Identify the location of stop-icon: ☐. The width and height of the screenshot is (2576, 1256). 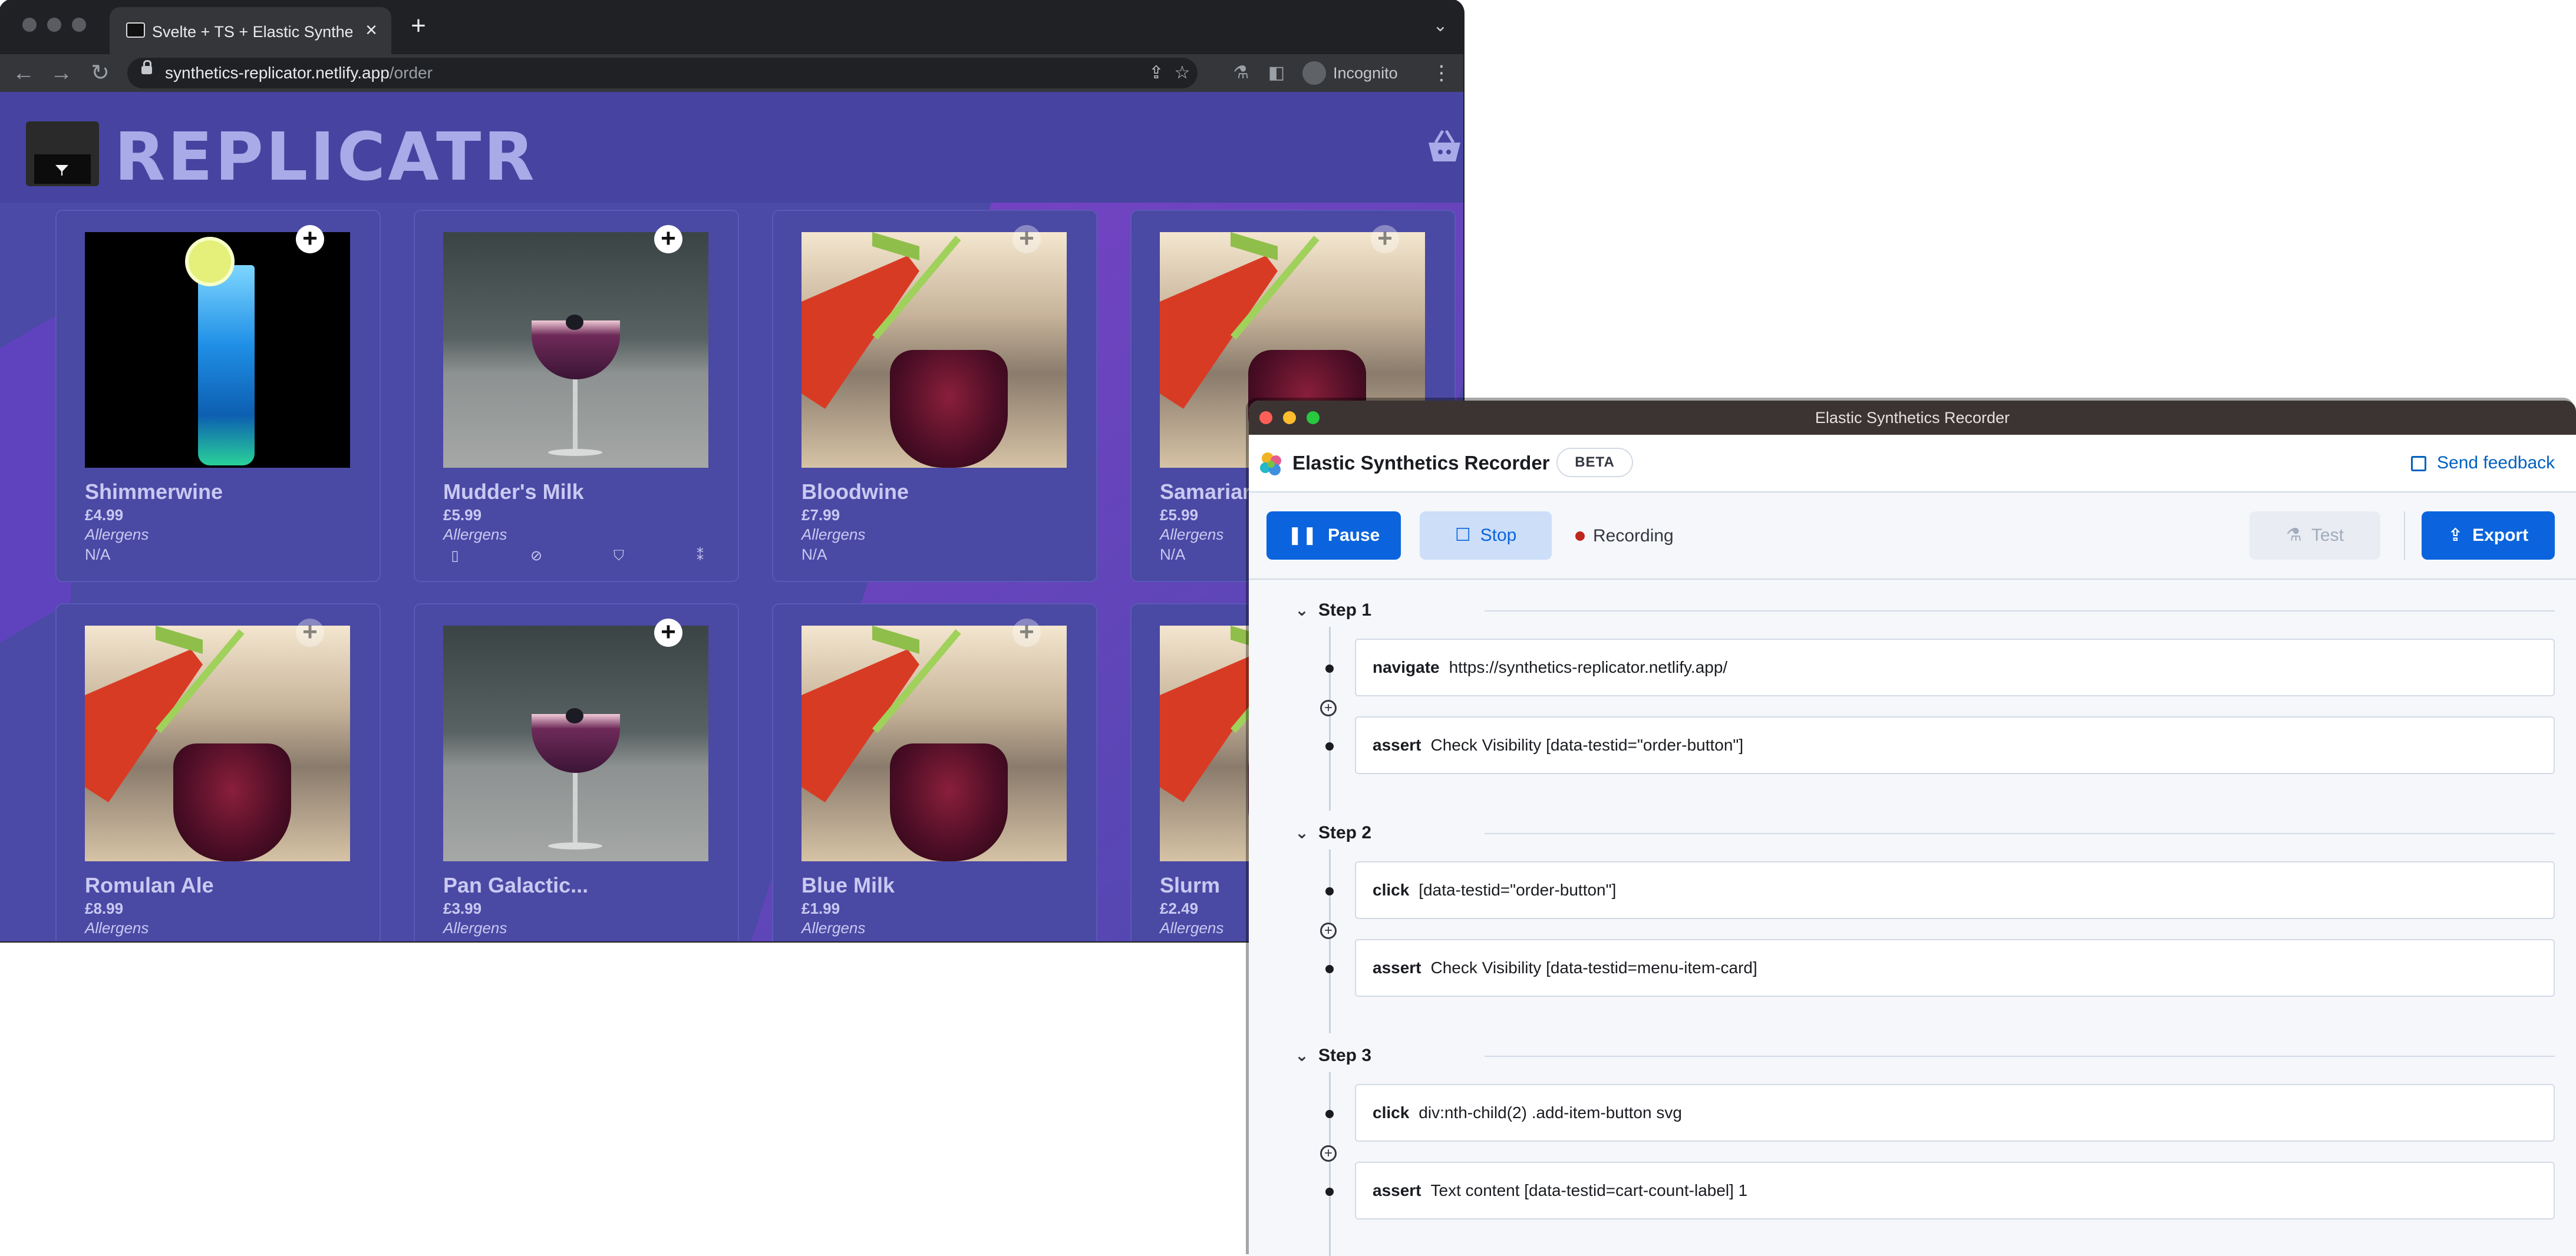
(1462, 535).